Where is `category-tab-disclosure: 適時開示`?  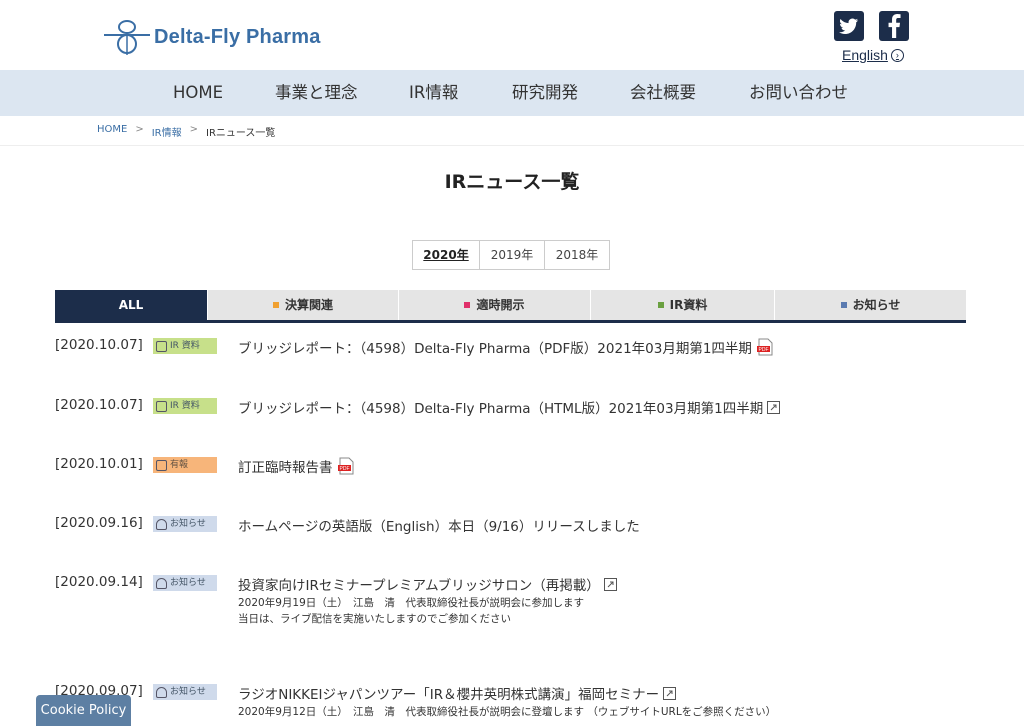
category-tab-disclosure: 適時開示 is located at coordinates (494, 305).